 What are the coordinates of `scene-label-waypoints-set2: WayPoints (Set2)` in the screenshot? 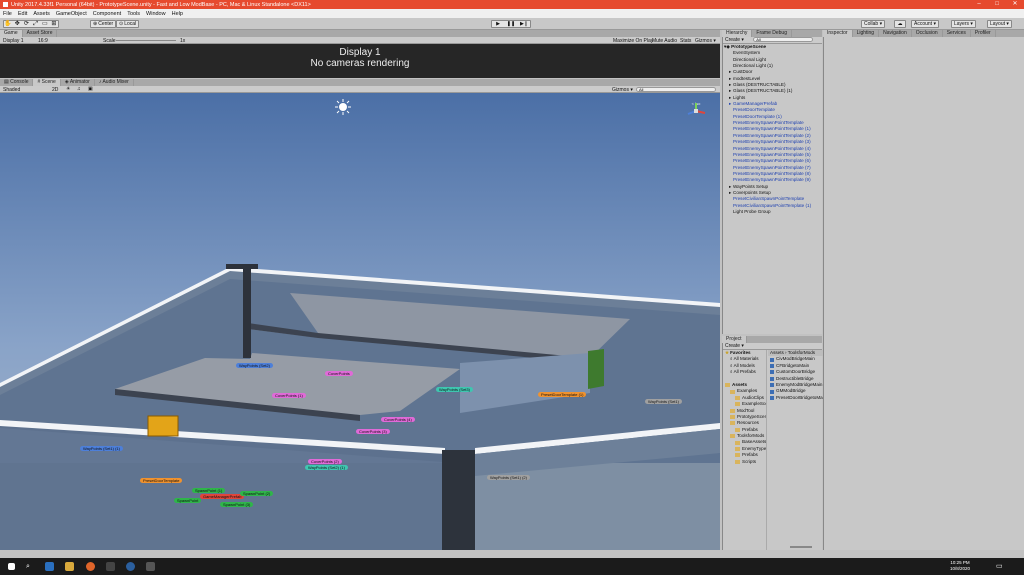 It's located at (254, 365).